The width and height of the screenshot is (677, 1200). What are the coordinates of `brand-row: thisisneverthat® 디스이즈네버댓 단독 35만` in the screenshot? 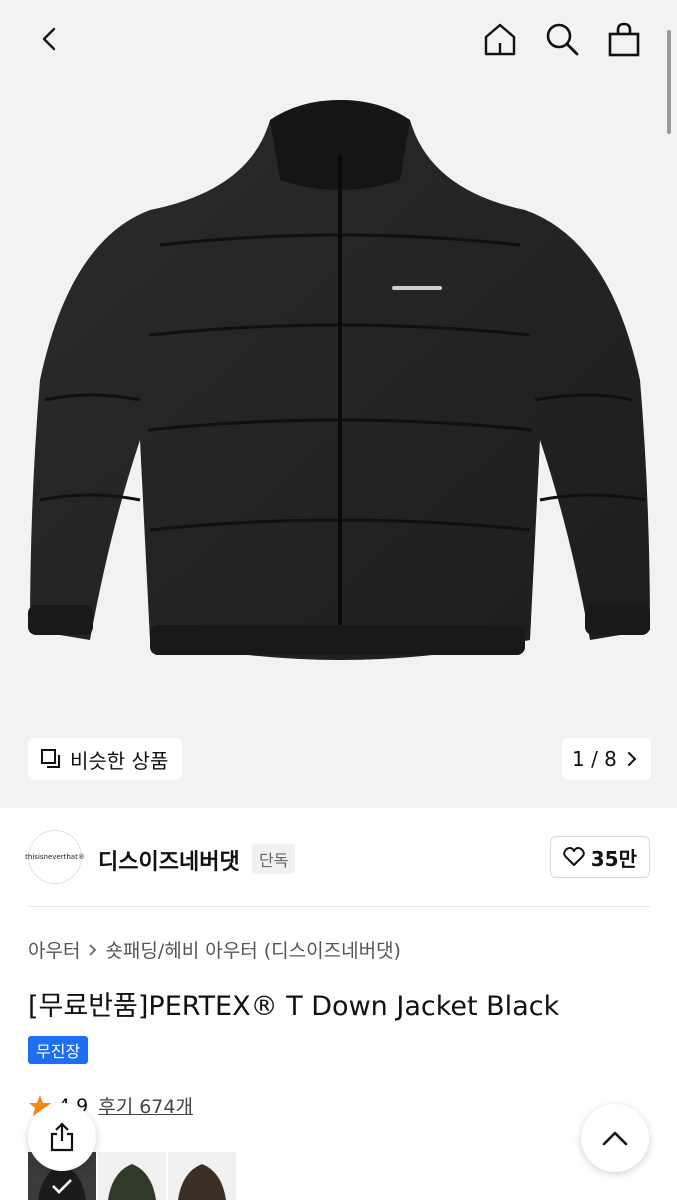 It's located at (337, 857).